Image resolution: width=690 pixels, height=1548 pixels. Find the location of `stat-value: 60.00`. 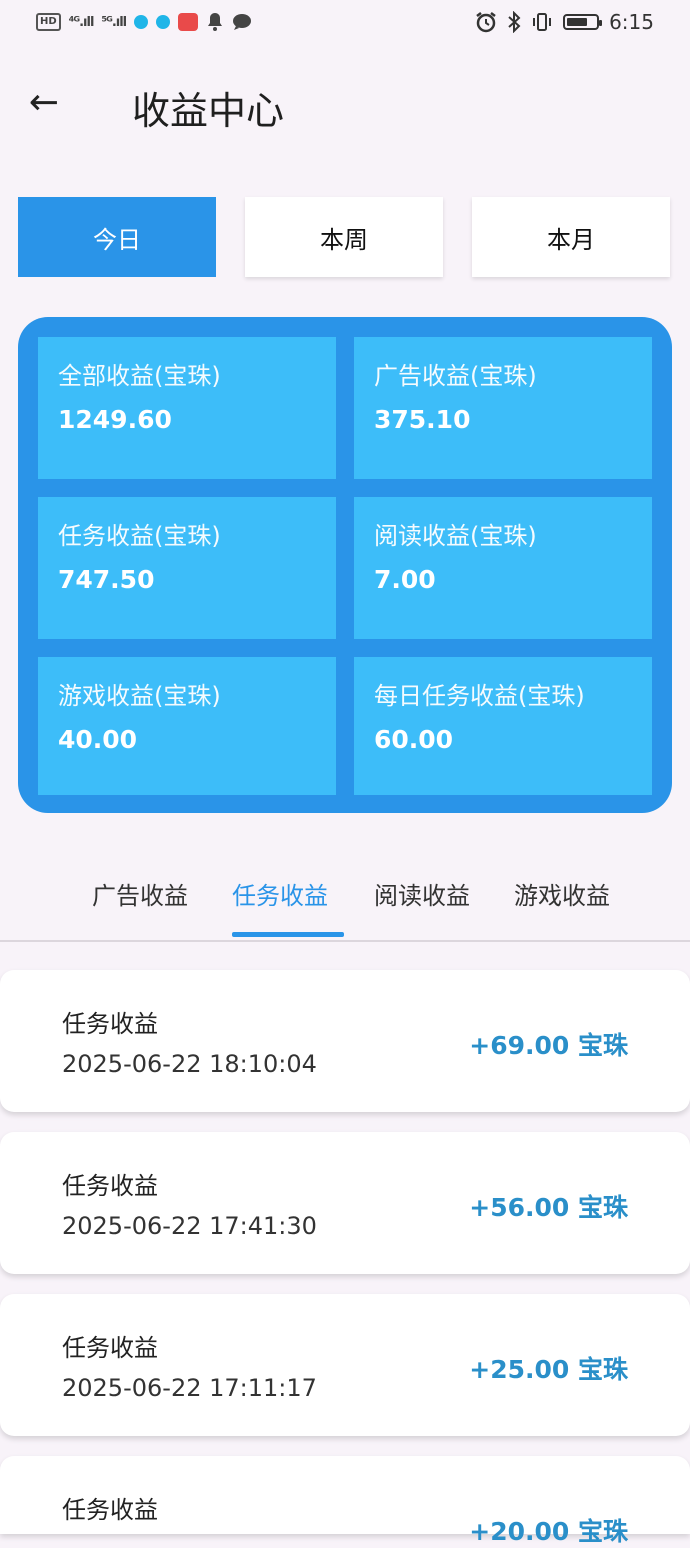

stat-value: 60.00 is located at coordinates (414, 739).